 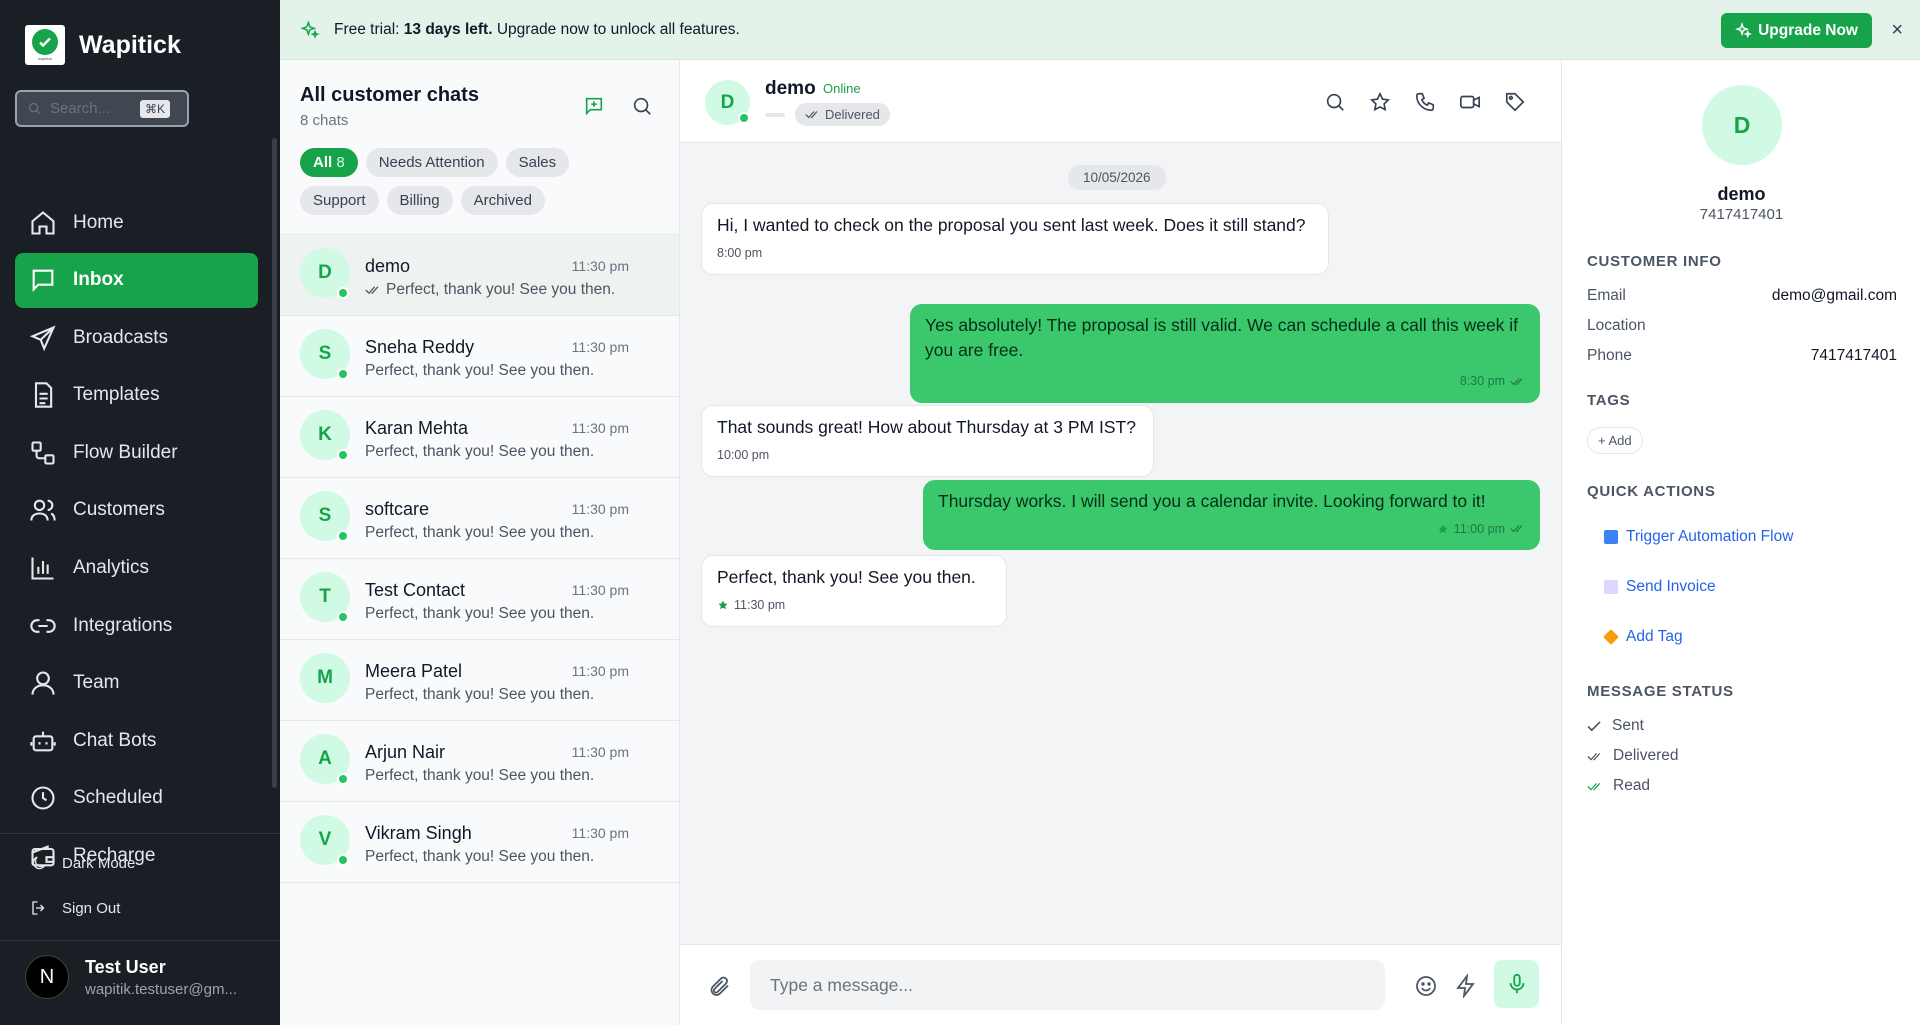 I want to click on upgrade-now-button: Upgrade Now, so click(x=1796, y=30).